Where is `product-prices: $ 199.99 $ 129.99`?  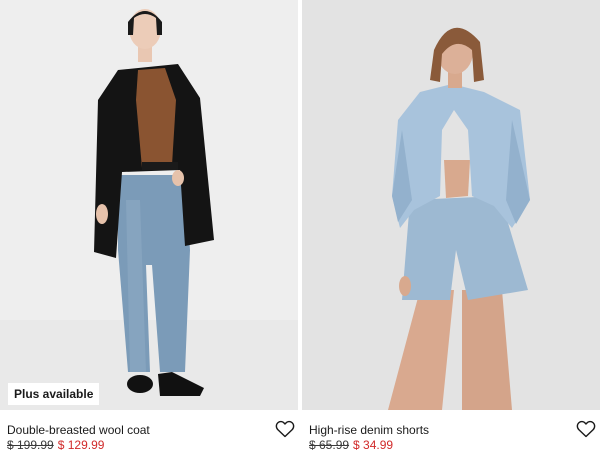 product-prices: $ 199.99 $ 129.99 is located at coordinates (55, 445).